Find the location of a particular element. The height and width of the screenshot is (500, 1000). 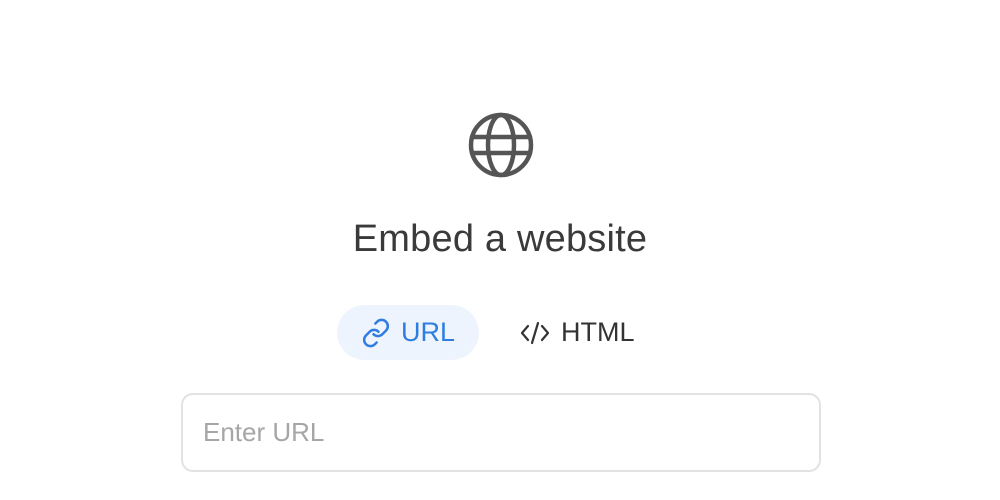

url-input is located at coordinates (501, 432).